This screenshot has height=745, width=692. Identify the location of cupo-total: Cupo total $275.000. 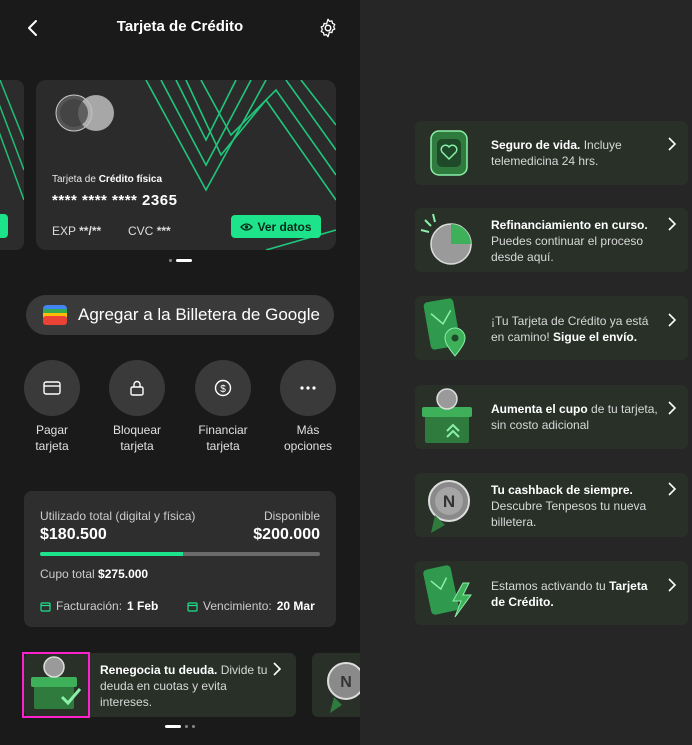
(94, 574).